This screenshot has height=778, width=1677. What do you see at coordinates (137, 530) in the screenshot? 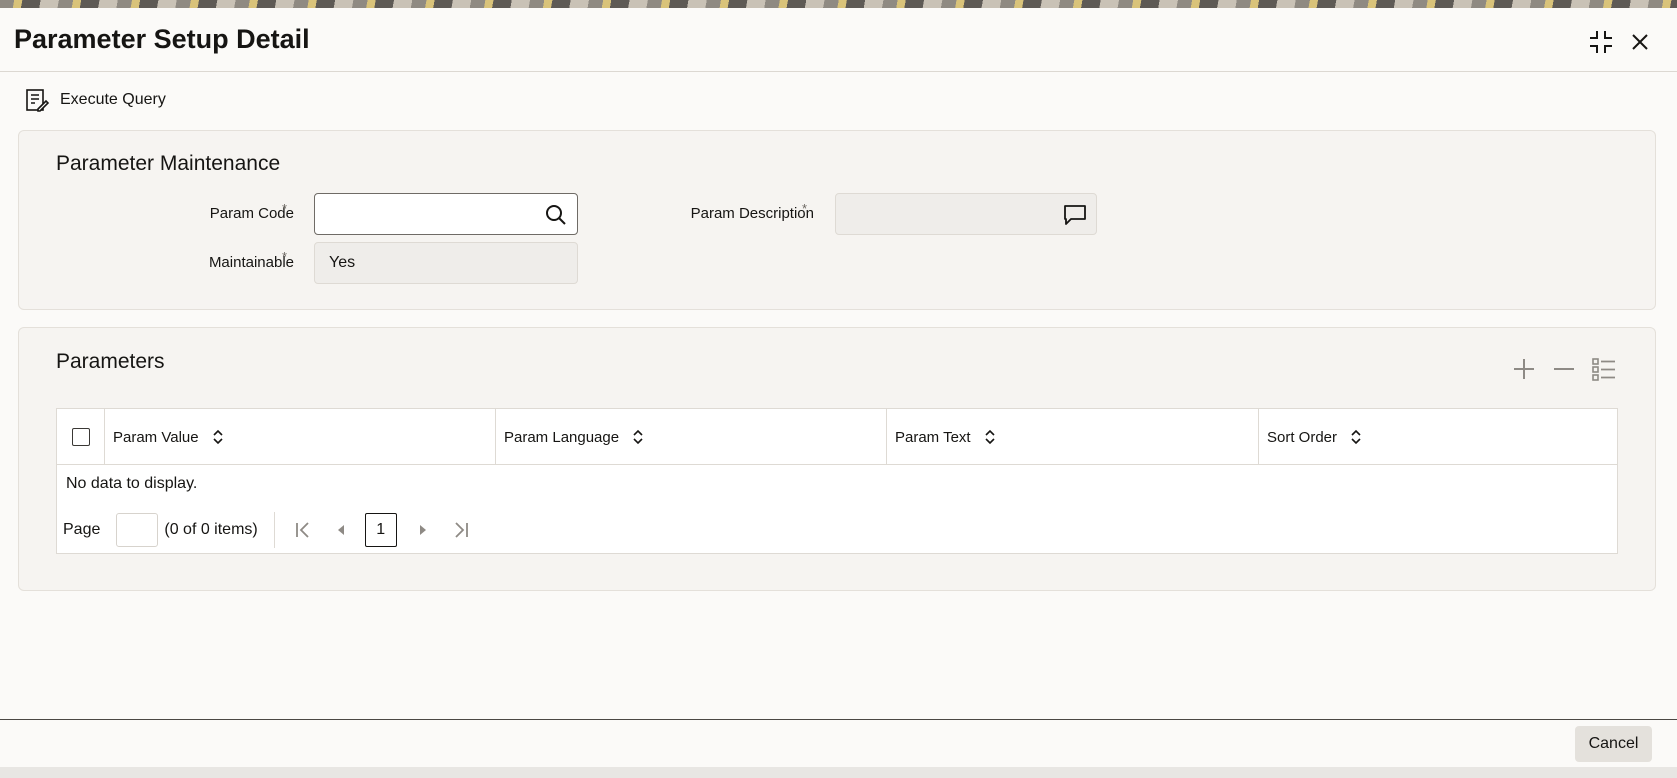
I see `page-number-input` at bounding box center [137, 530].